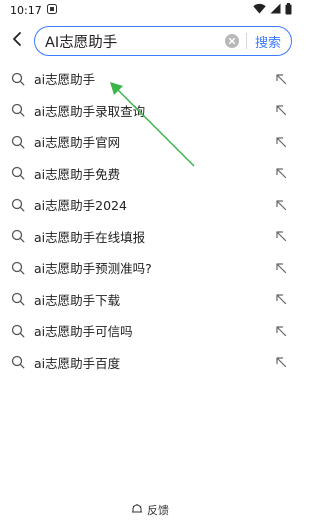  I want to click on chevron-left-icon, so click(17, 41).